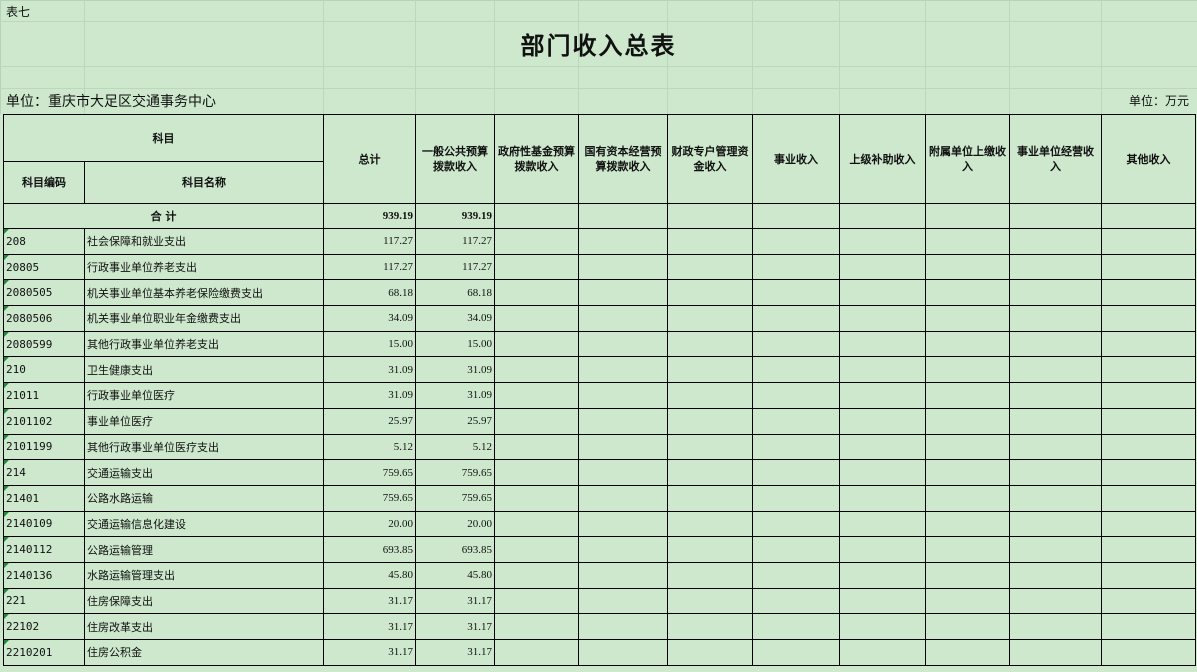 Image resolution: width=1197 pixels, height=672 pixels. Describe the element at coordinates (44, 549) in the screenshot. I see `subject-code-cell: 2140112` at that location.